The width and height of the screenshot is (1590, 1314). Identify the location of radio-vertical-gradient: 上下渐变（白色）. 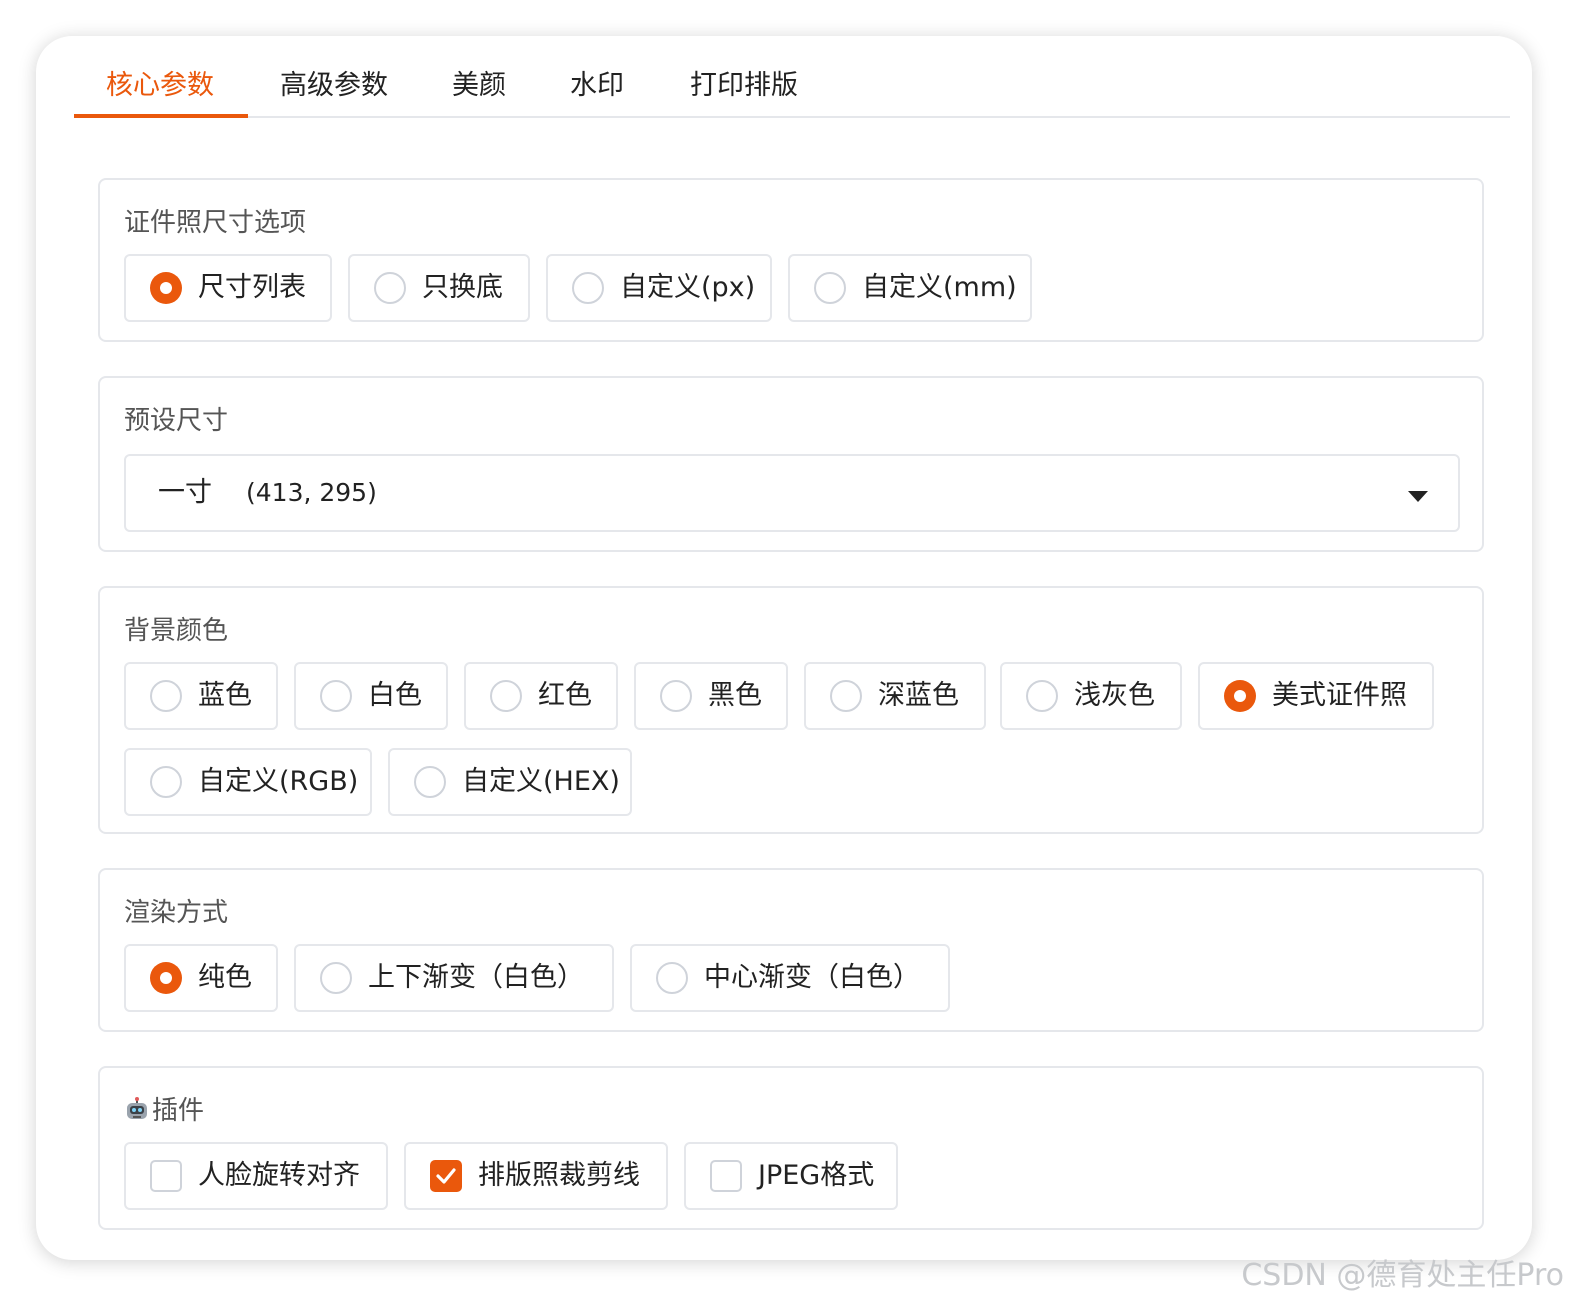
(454, 978).